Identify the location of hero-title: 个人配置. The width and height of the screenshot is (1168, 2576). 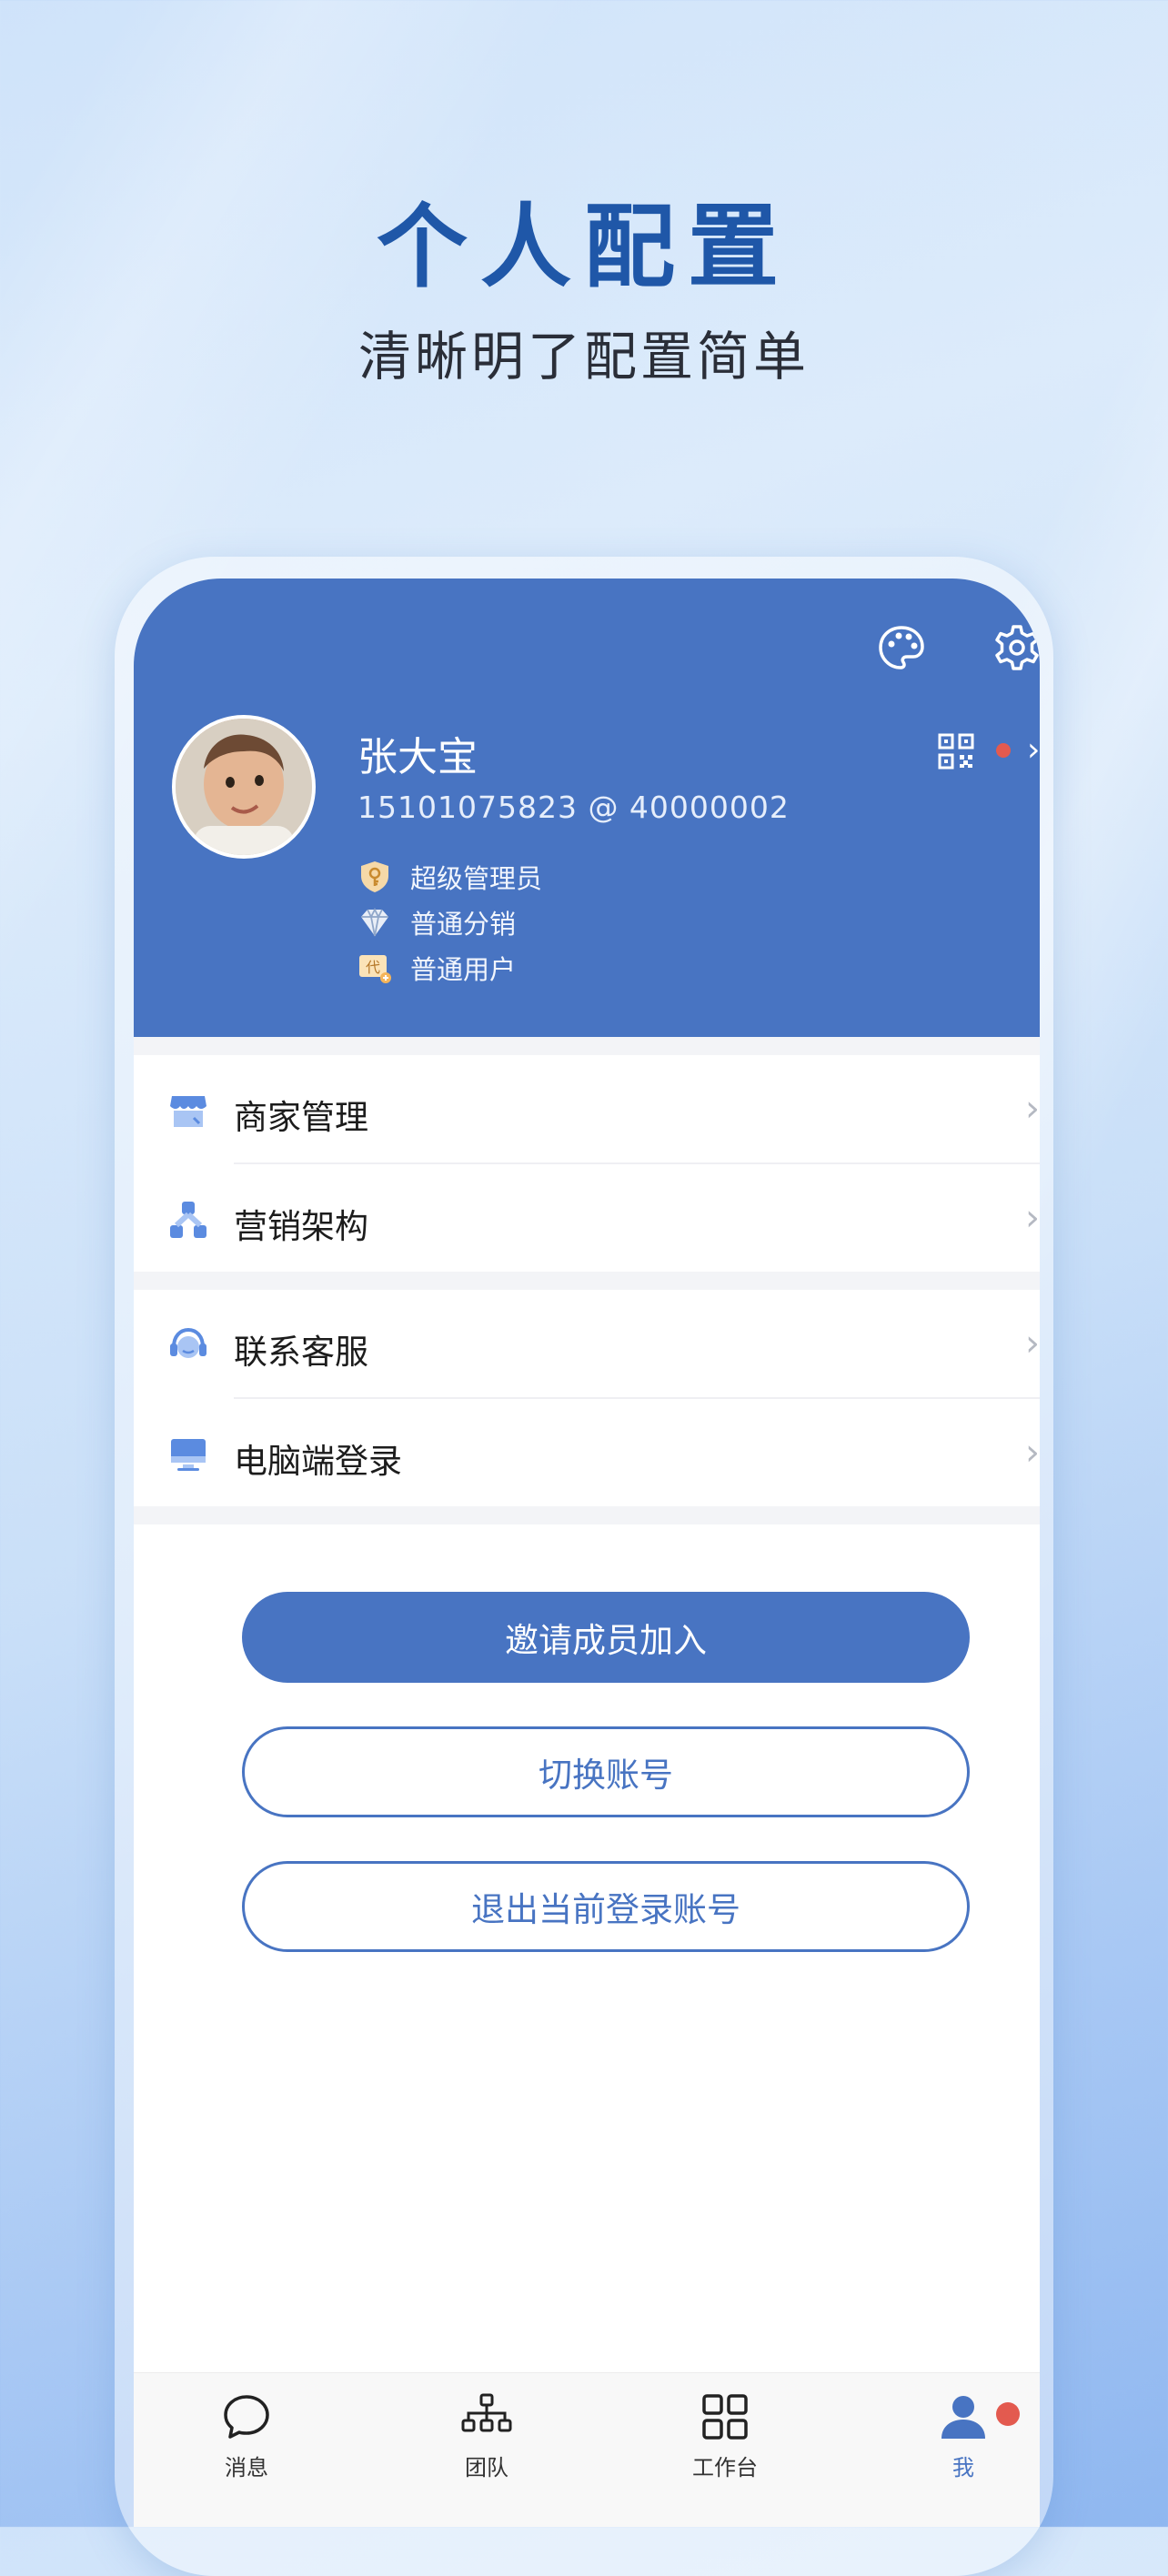
(584, 247).